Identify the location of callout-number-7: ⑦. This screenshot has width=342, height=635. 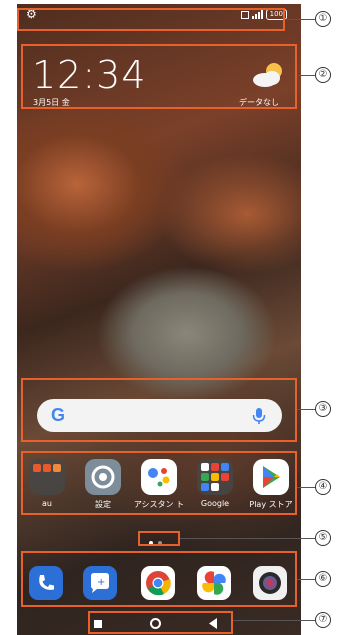
(323, 620).